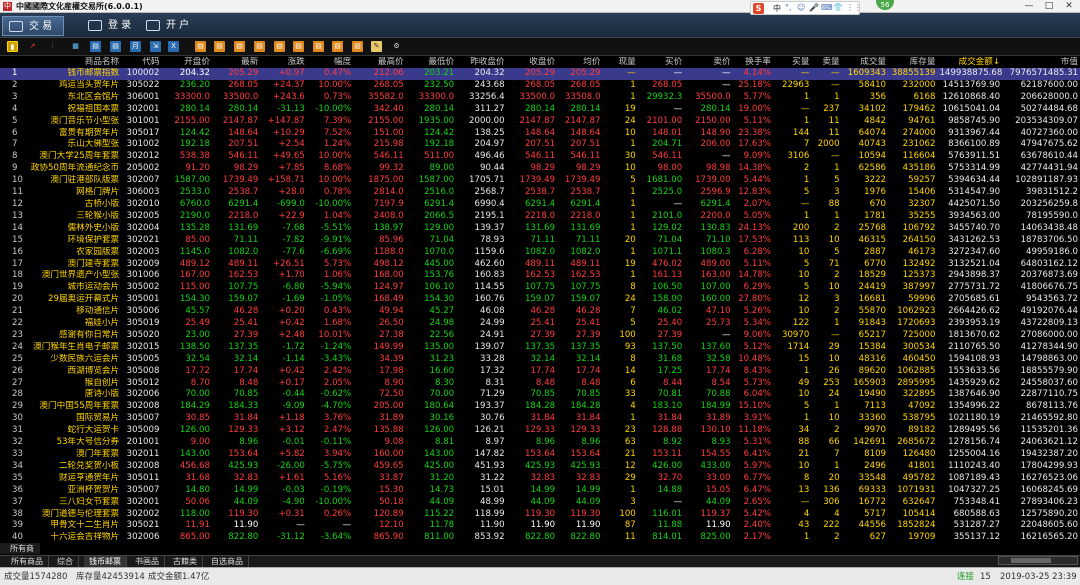  Describe the element at coordinates (661, 62) in the screenshot. I see `column-header-bid: 买价` at that location.